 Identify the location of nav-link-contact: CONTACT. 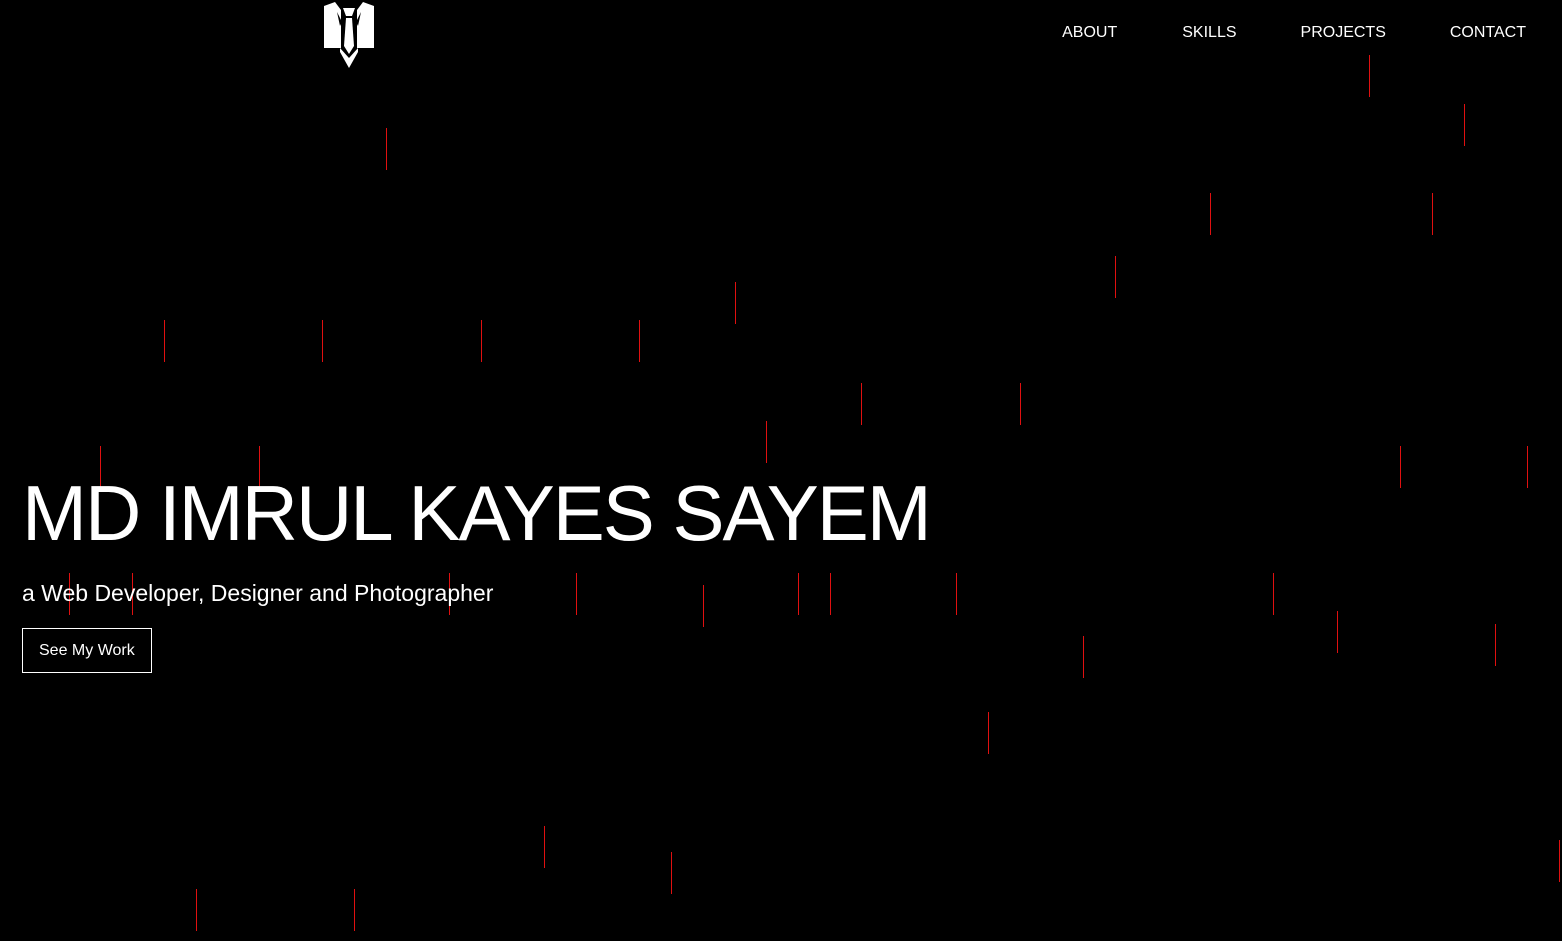
(1488, 33).